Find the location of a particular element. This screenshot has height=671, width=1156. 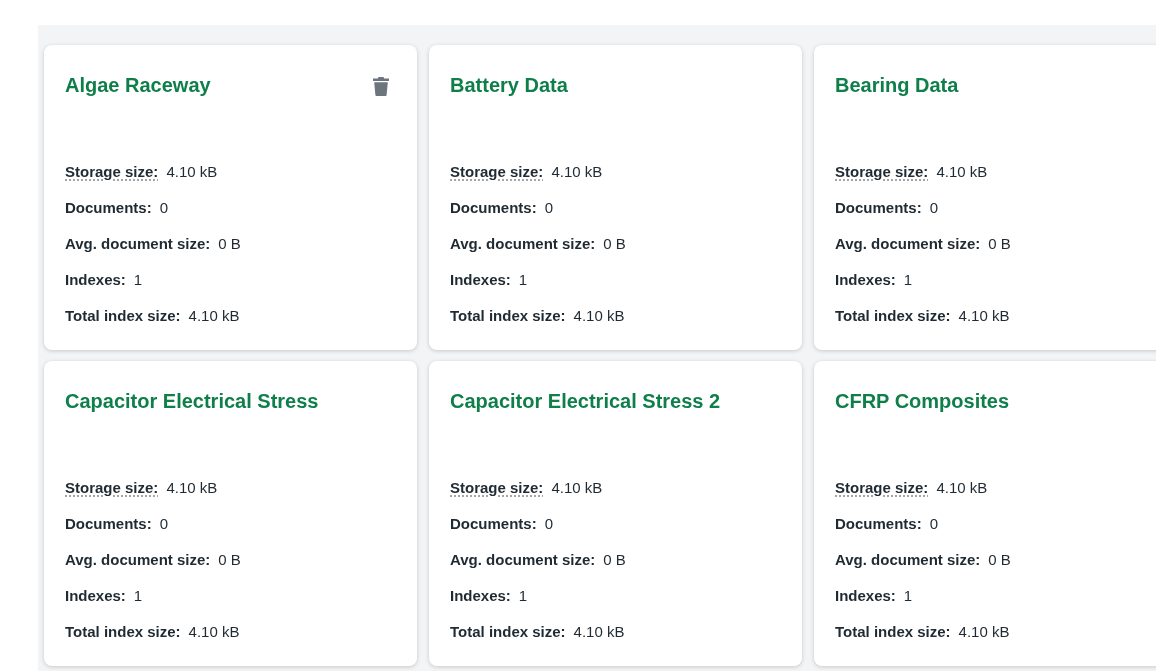

collection-card: CFRP Composites Storage size: 4.10 kB Documents: 0 Avg. document size: 0 B Indexes: 1 Total index size: 4.10 kB is located at coordinates (985, 513).